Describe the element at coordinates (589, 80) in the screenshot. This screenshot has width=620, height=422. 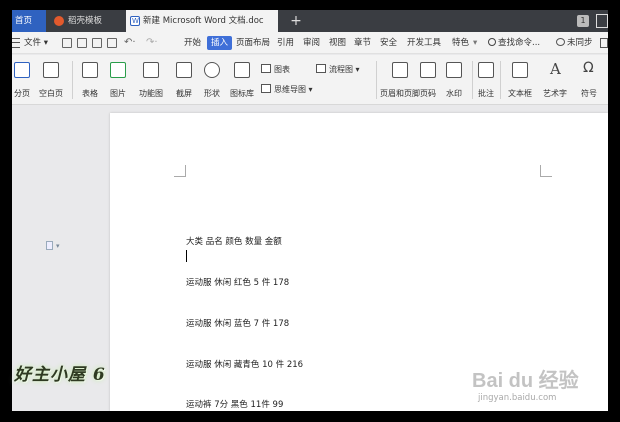
I see `symbol-button: 符号` at that location.